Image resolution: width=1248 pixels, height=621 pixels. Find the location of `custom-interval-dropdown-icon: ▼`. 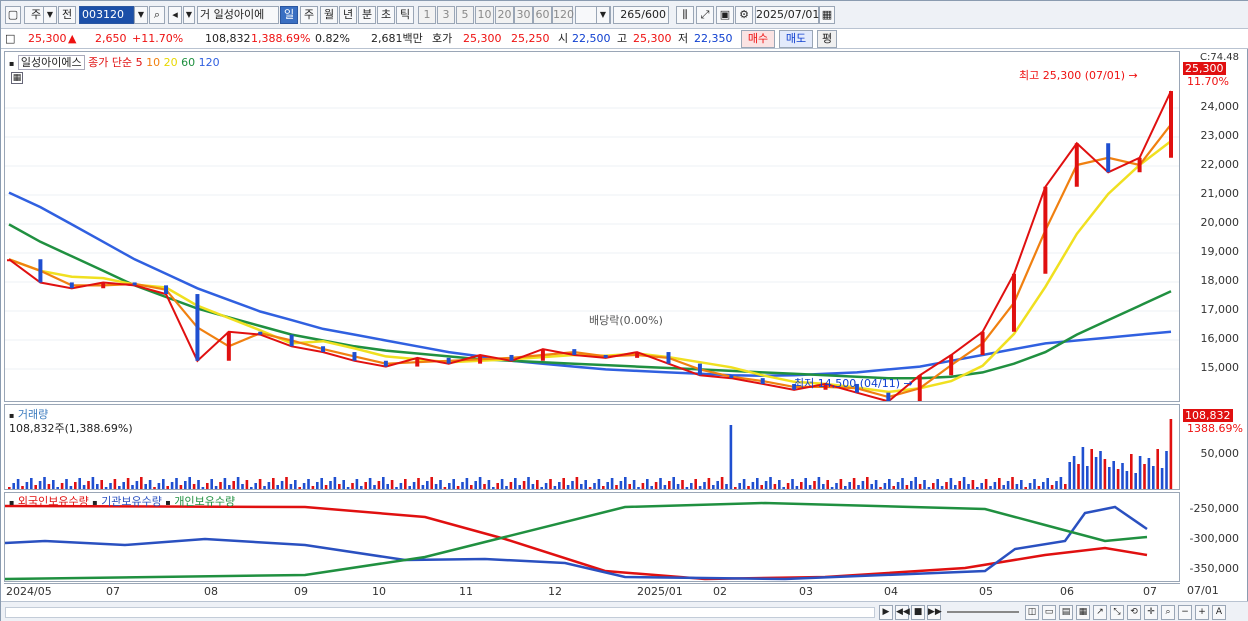

custom-interval-dropdown-icon: ▼ is located at coordinates (603, 15).